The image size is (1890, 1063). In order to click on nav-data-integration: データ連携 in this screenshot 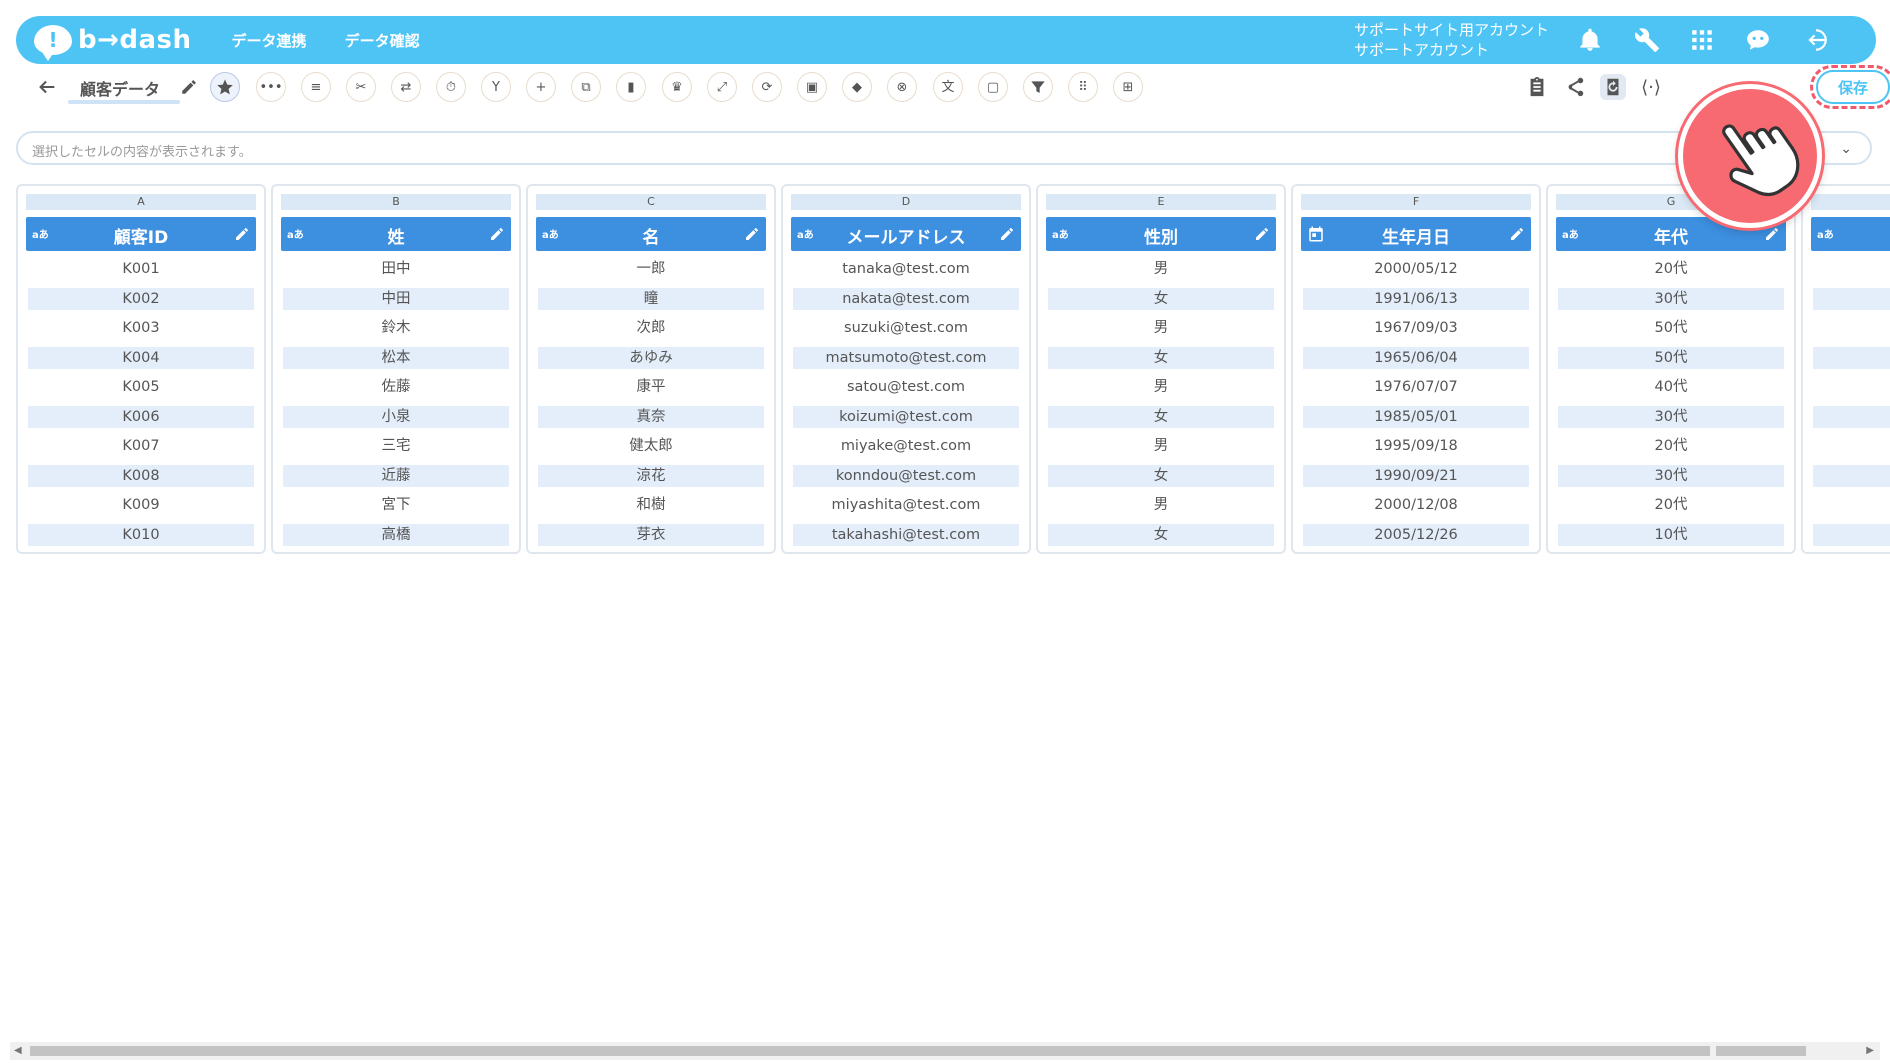, I will do `click(269, 40)`.